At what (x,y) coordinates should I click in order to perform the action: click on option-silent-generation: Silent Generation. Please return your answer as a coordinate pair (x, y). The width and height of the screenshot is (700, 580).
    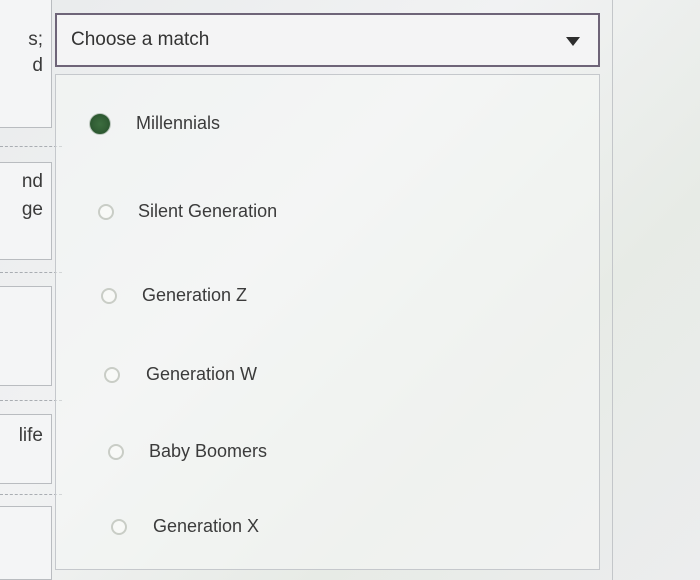
    Looking at the image, I should click on (187, 211).